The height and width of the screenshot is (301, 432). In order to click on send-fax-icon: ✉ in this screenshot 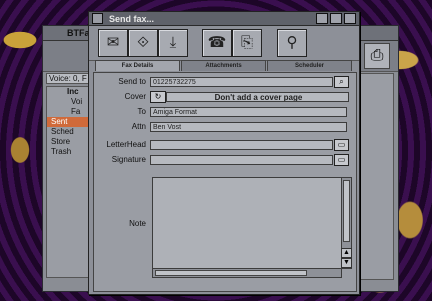, I will do `click(113, 43)`.